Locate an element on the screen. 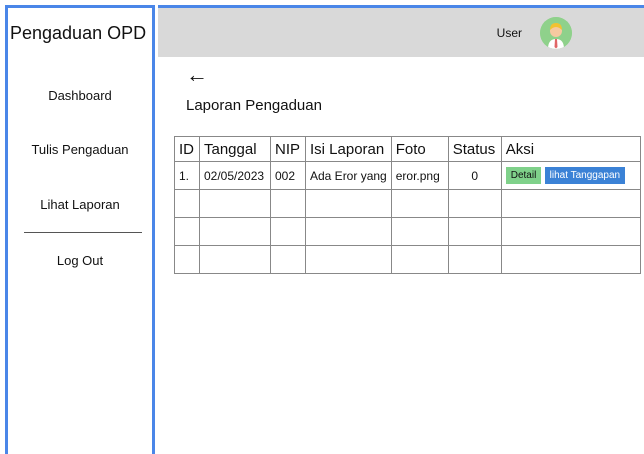  top-bar: User is located at coordinates (401, 31).